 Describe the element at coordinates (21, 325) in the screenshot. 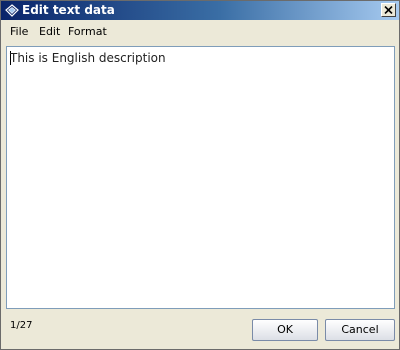

I see `record-position: 1/27` at that location.